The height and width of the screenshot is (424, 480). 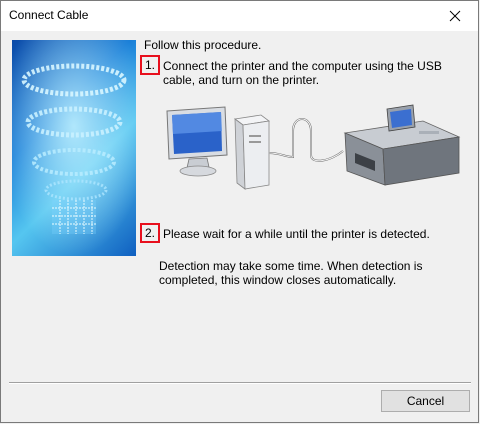 I want to click on close-icon, so click(x=455, y=16).